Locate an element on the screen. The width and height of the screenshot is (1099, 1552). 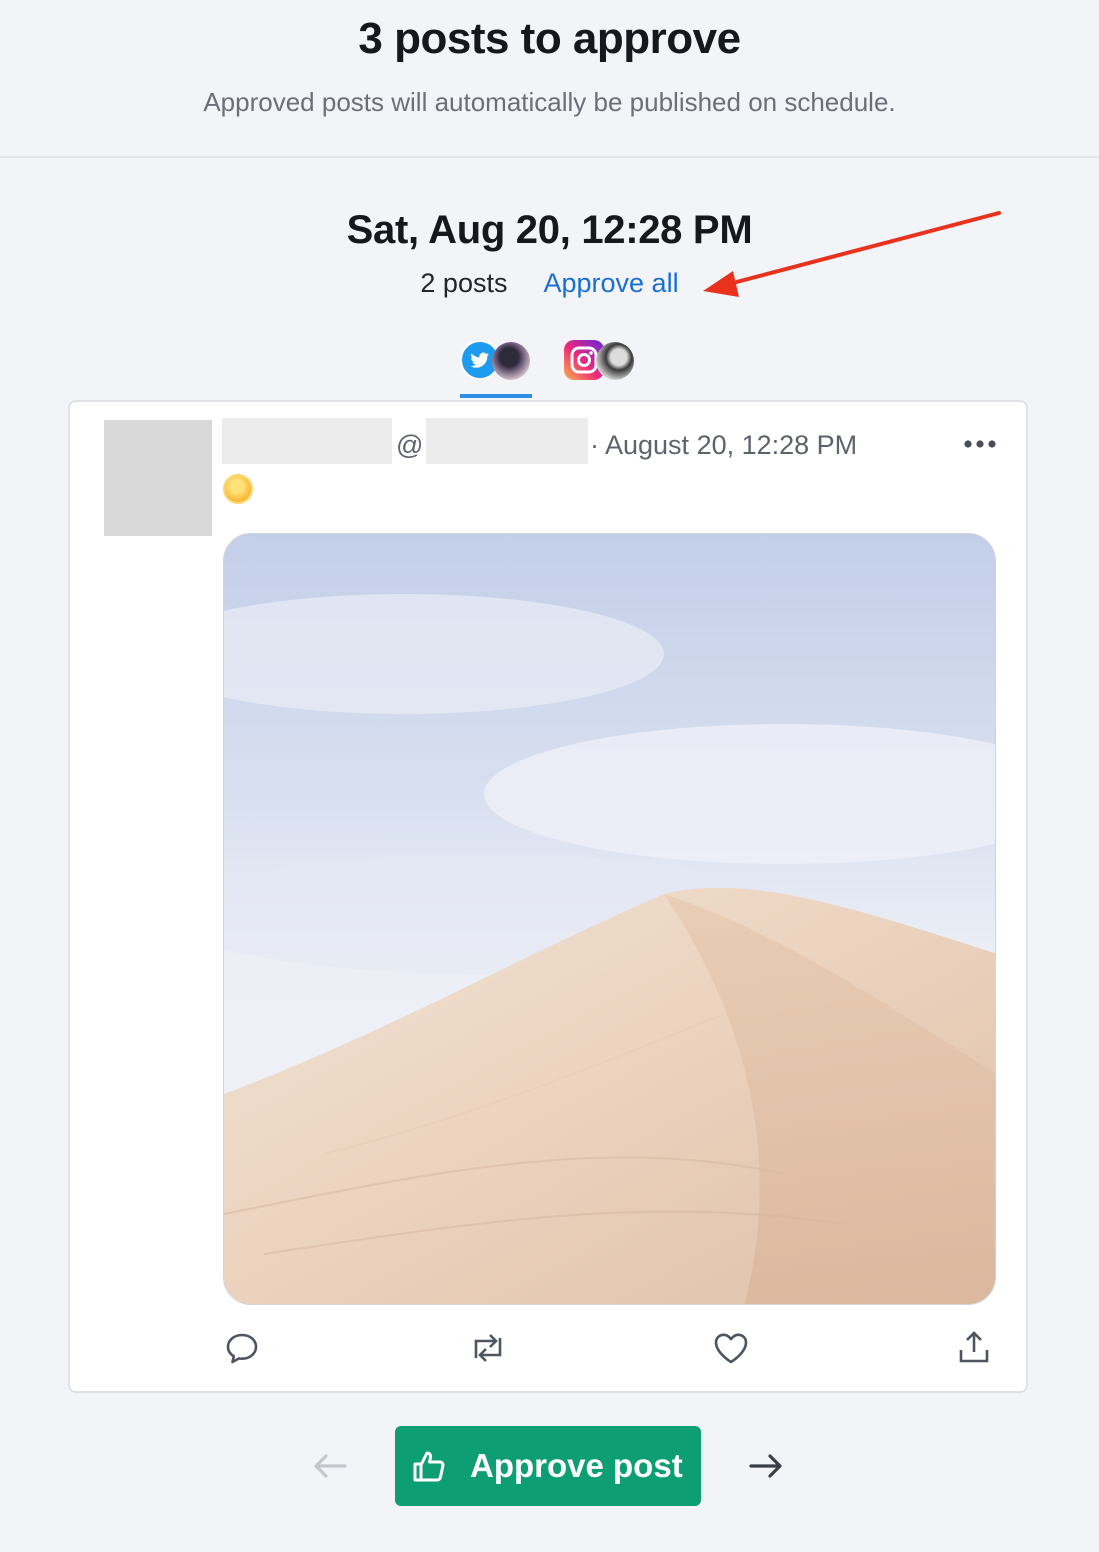
redacted-display-name is located at coordinates (307, 441).